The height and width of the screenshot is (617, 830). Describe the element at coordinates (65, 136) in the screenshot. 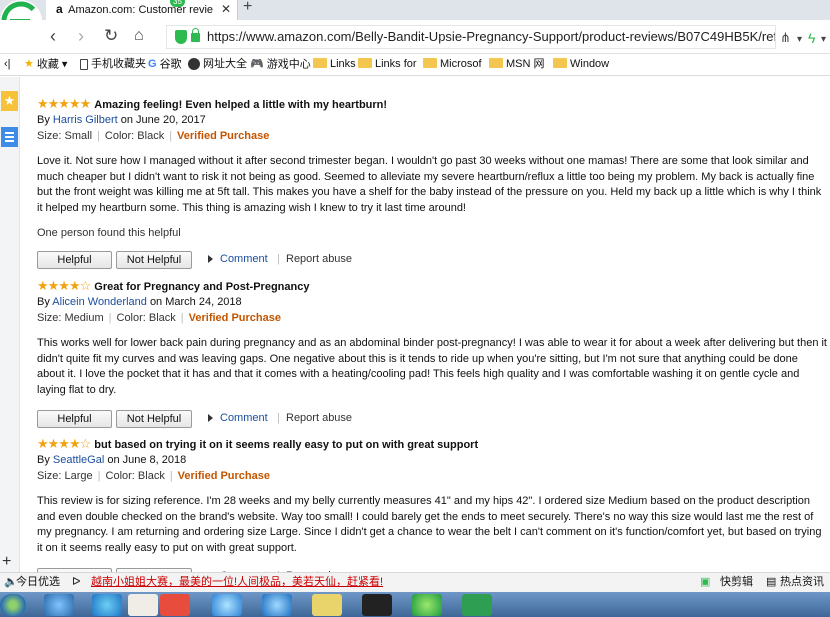

I see `size-label: Size: Small` at that location.